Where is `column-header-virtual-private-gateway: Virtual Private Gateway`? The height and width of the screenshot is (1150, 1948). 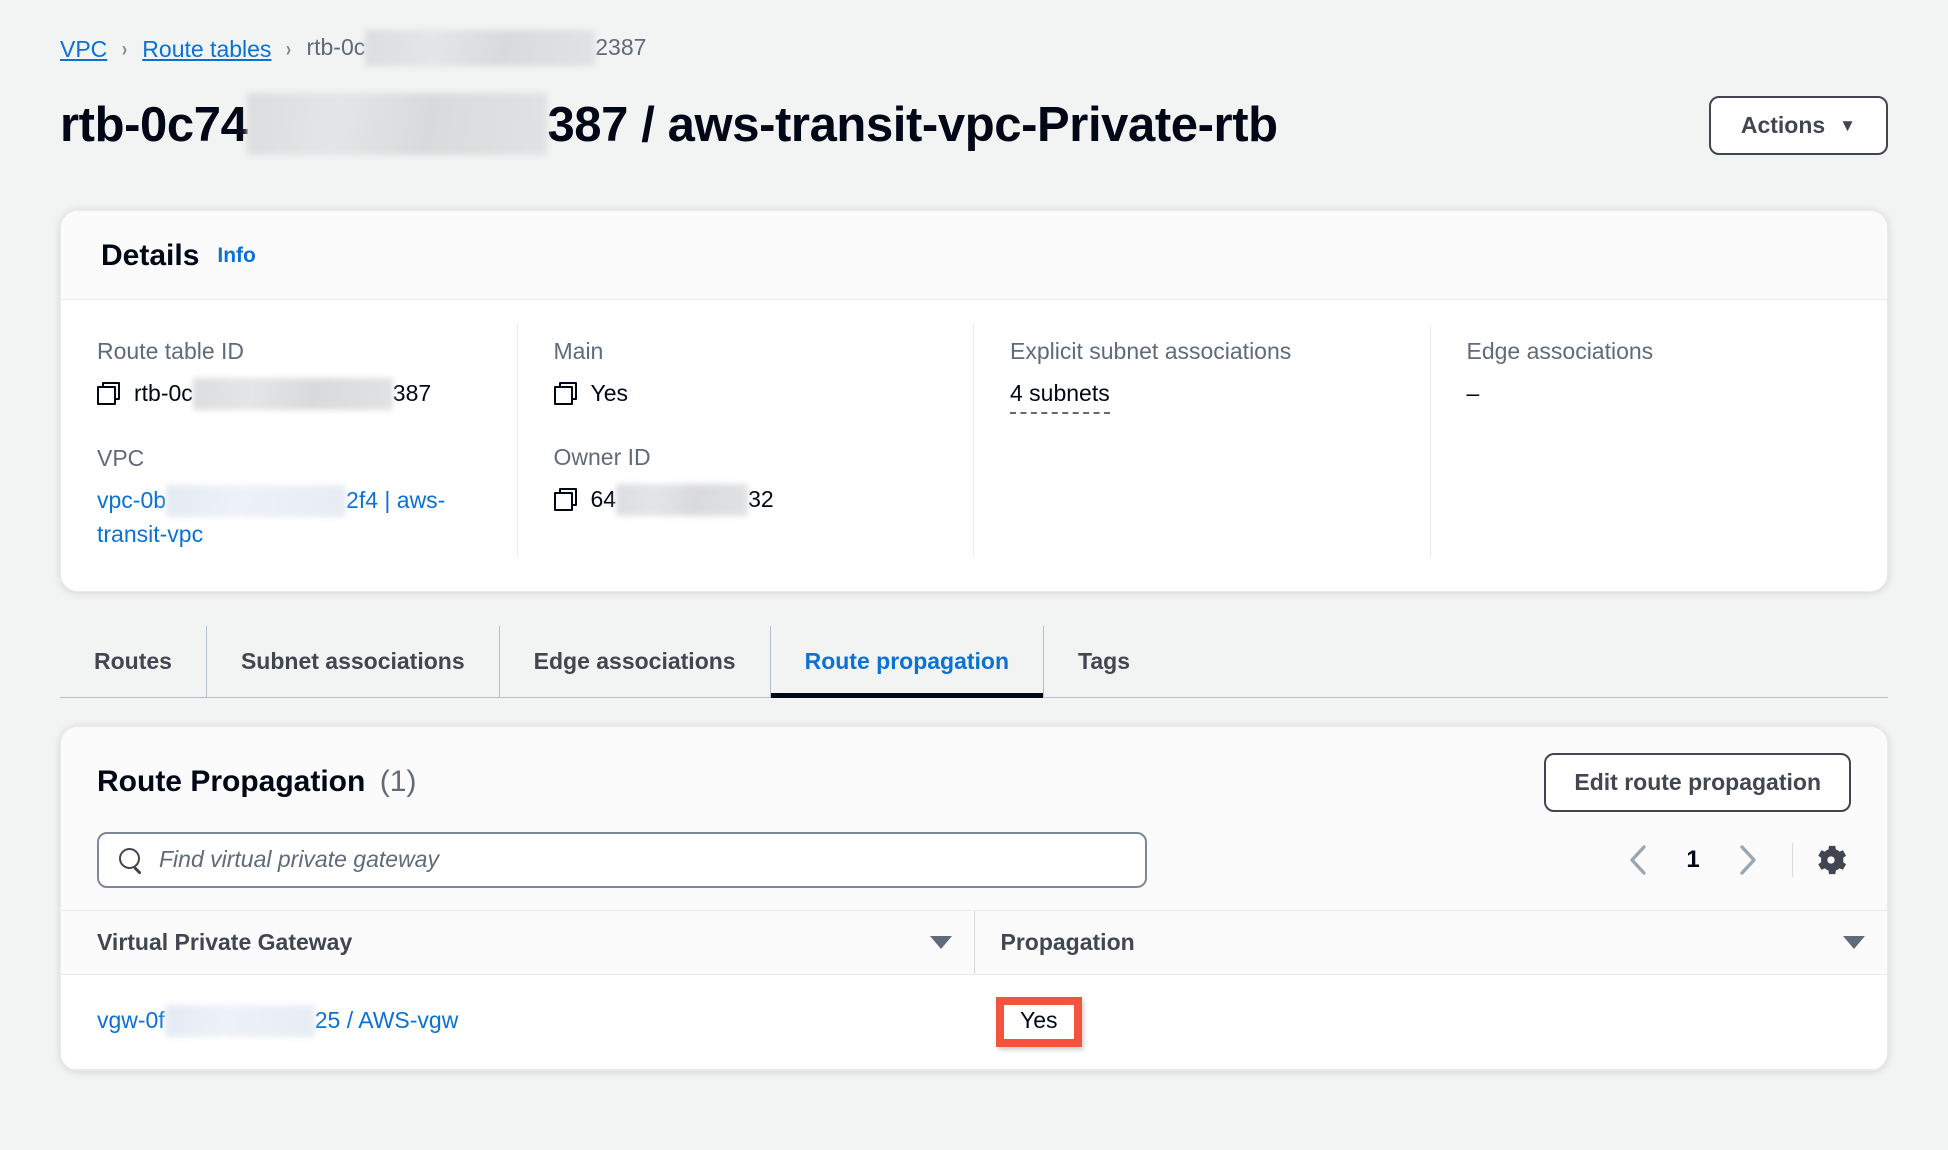 column-header-virtual-private-gateway: Virtual Private Gateway is located at coordinates (517, 942).